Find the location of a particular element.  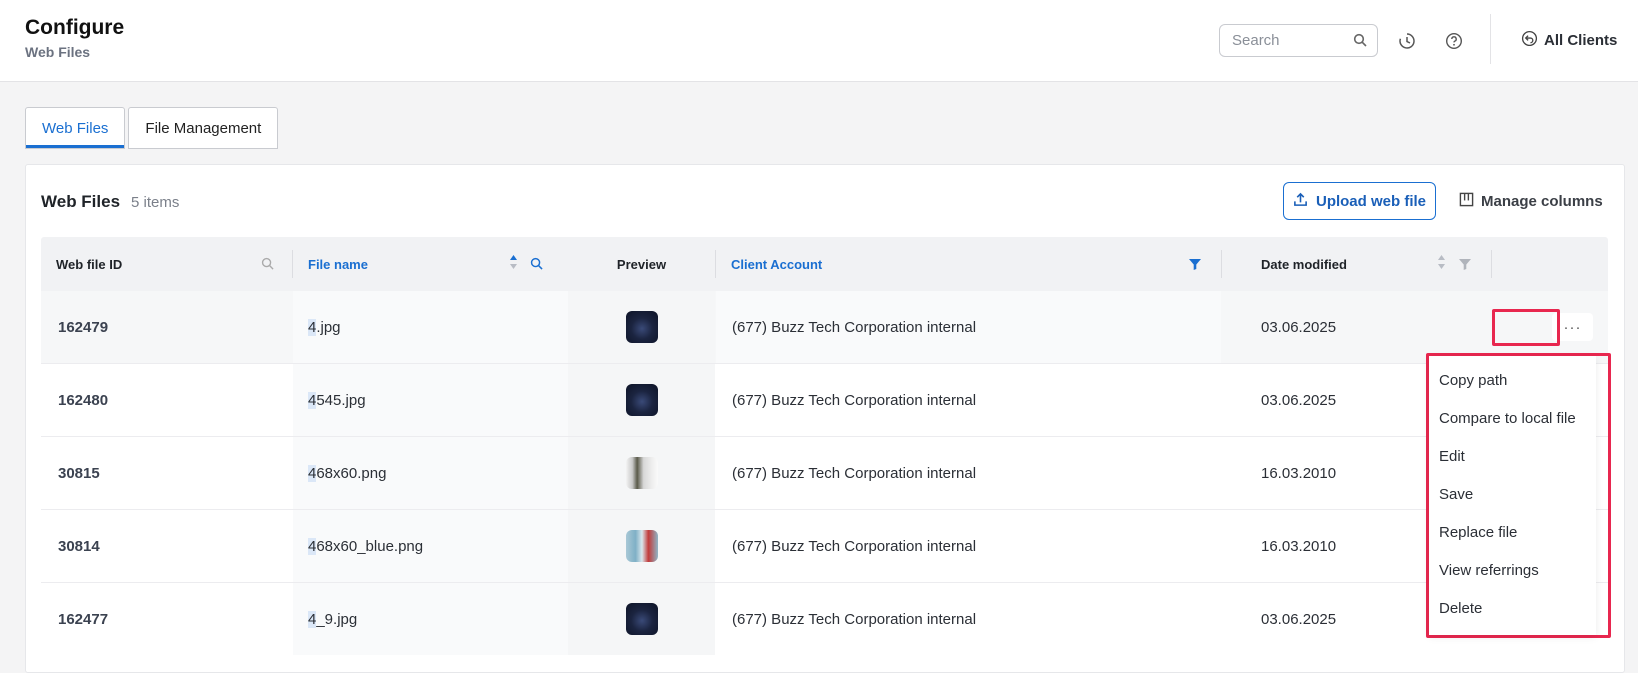

file-name-rest: 68x60.png is located at coordinates (351, 473).